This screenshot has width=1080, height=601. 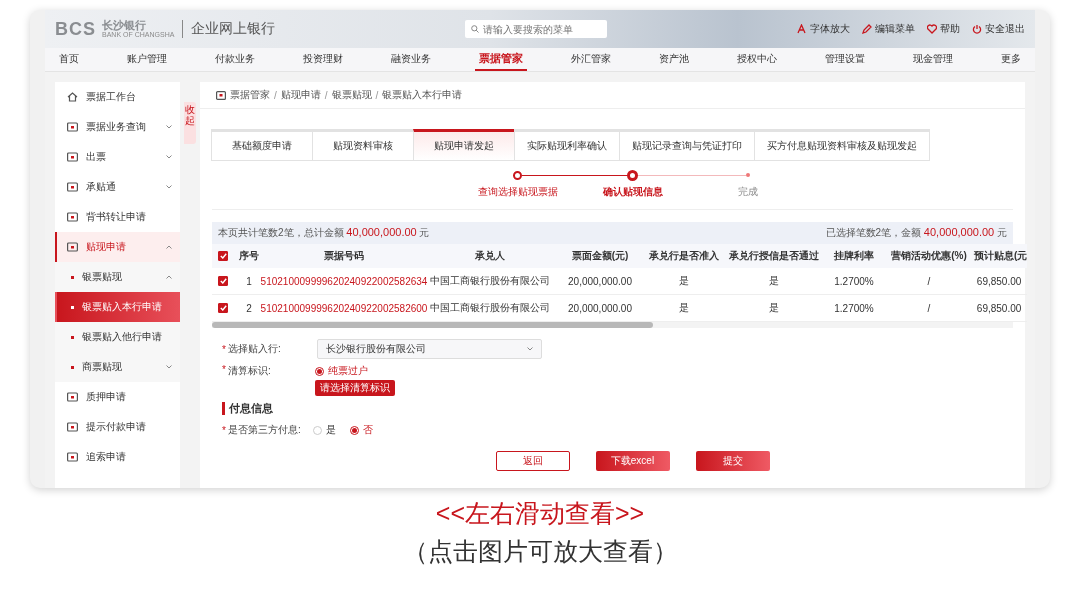 What do you see at coordinates (117, 337) in the screenshot?
I see `sidebar-item: 银票贴入他行申请` at bounding box center [117, 337].